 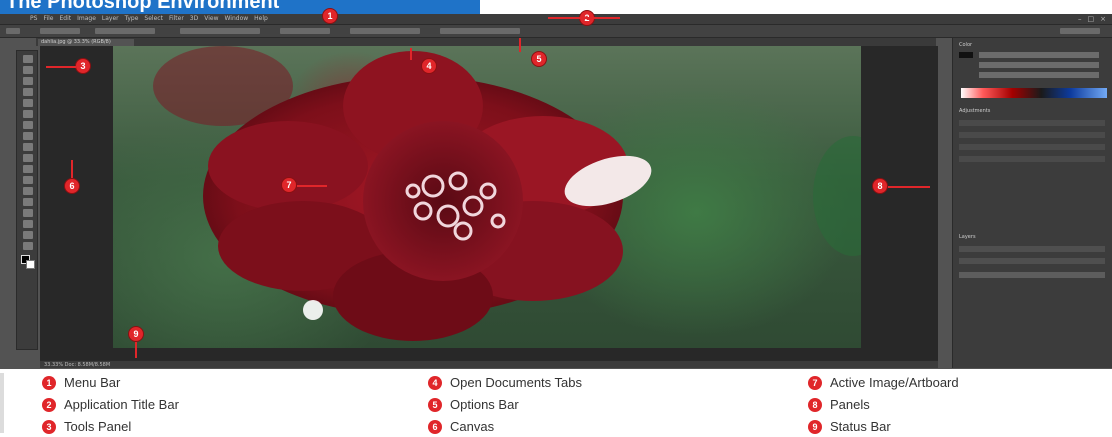 I want to click on callout-9-line, so click(x=136, y=350).